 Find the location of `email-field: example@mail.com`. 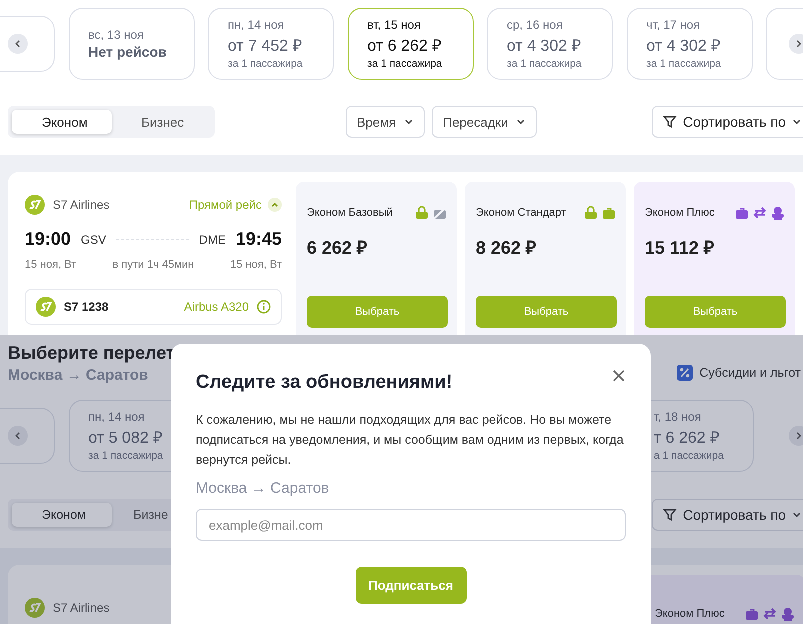

email-field: example@mail.com is located at coordinates (411, 525).